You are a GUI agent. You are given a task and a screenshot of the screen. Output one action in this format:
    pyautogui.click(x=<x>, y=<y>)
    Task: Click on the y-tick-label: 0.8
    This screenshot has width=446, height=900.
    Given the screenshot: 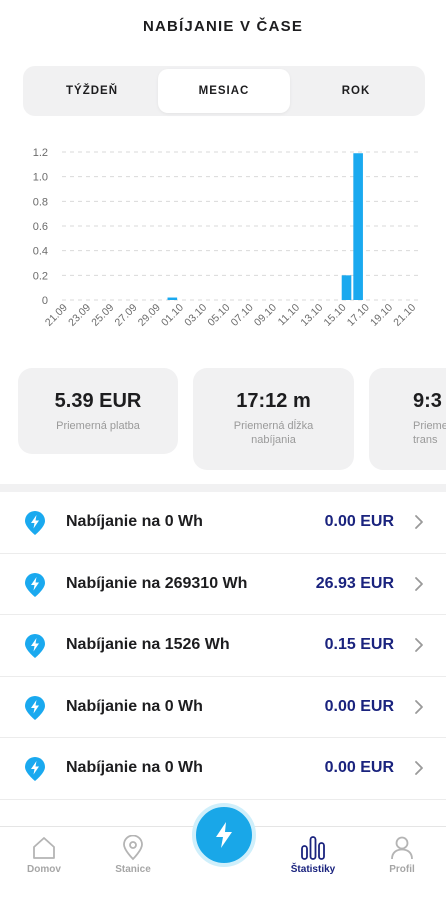 What is the action you would take?
    pyautogui.click(x=40, y=202)
    